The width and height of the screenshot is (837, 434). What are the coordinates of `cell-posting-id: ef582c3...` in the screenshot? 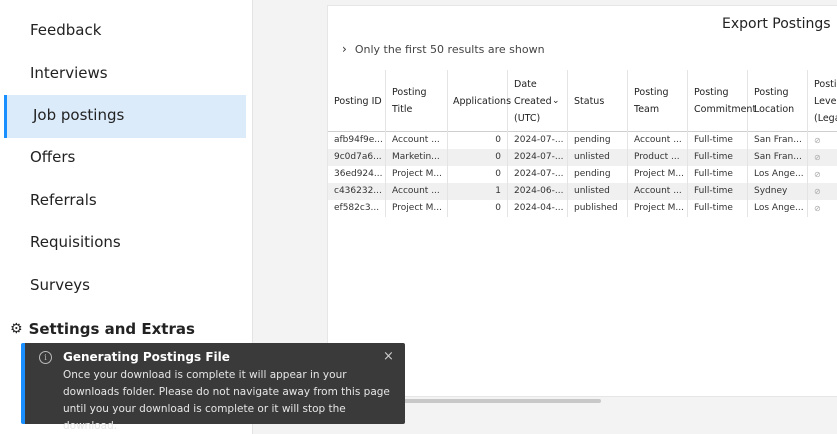 It's located at (357, 208).